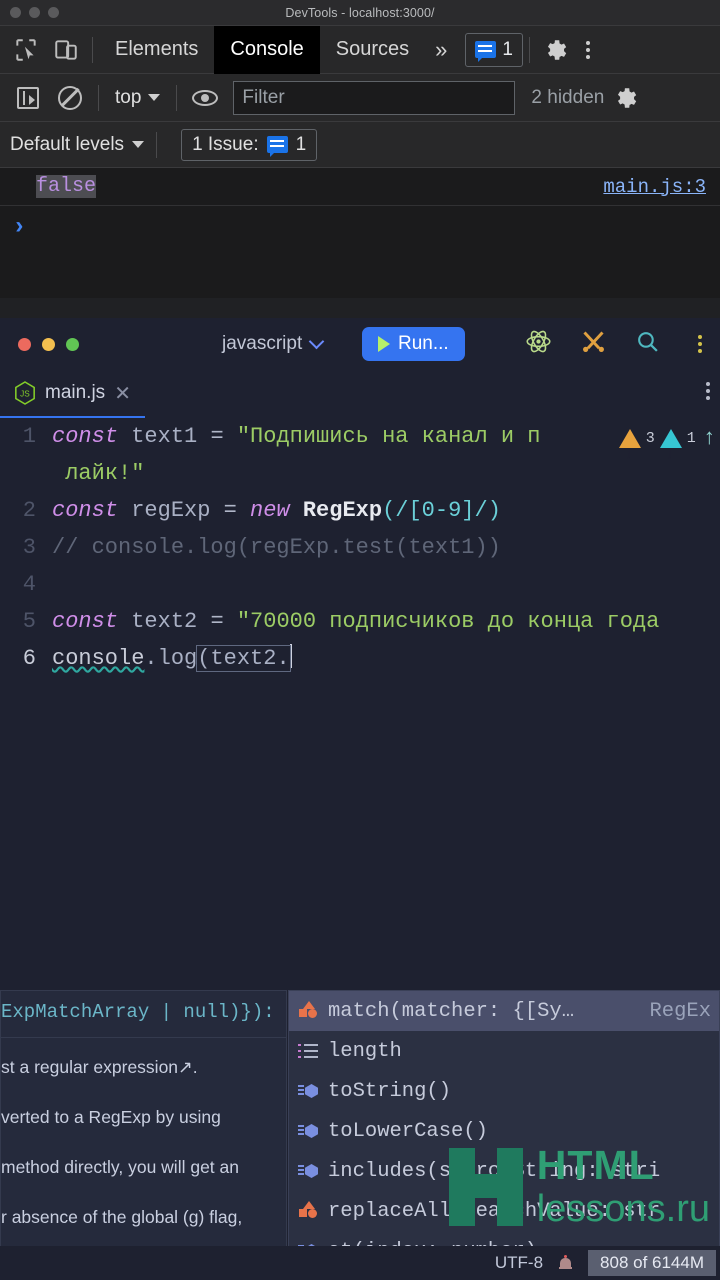 The height and width of the screenshot is (1280, 720). I want to click on inspect-element-icon, so click(26, 50).